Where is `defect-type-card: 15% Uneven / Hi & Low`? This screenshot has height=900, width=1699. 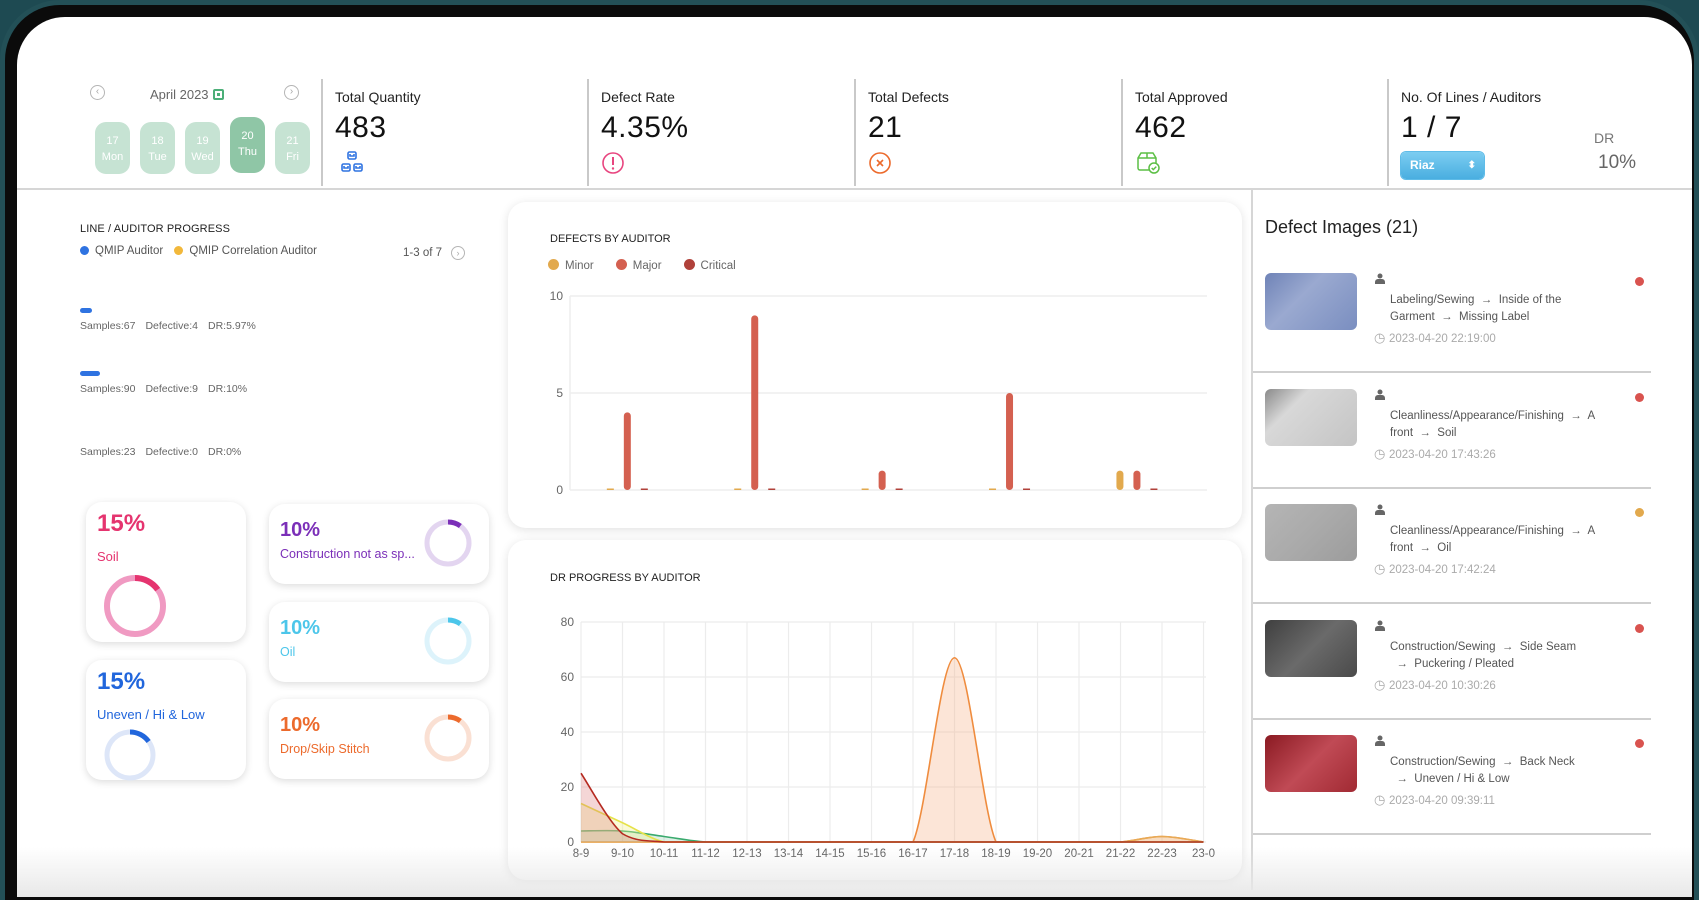
defect-type-card: 15% Uneven / Hi & Low is located at coordinates (166, 720).